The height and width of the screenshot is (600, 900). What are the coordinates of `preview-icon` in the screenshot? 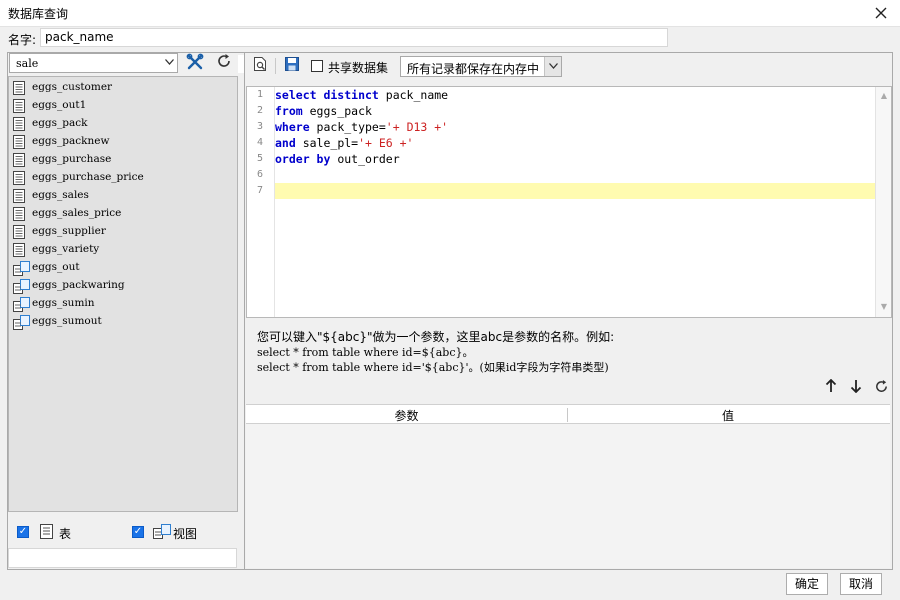 It's located at (260, 64).